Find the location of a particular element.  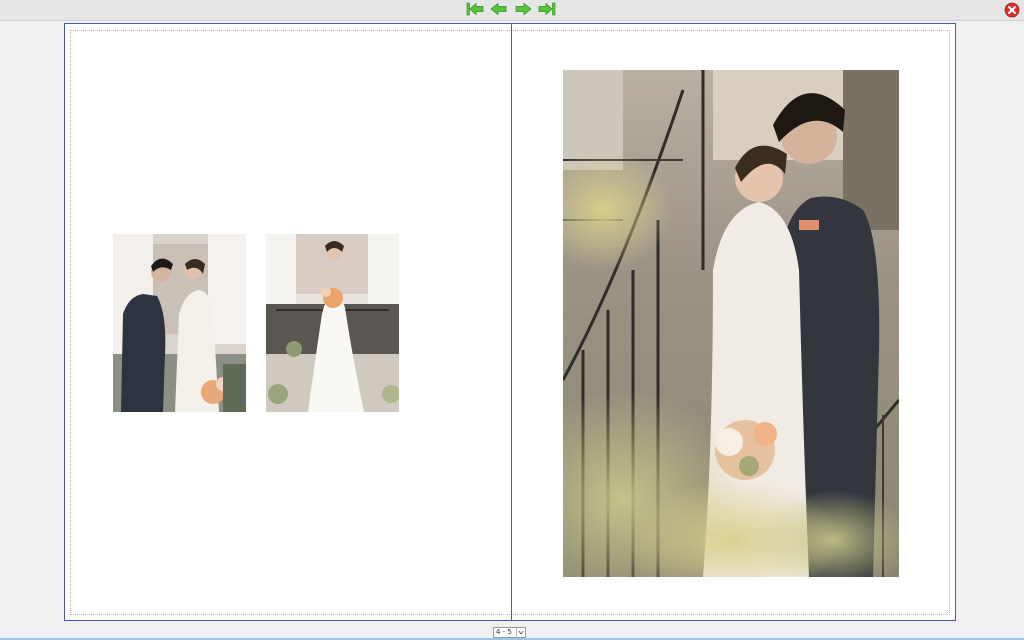

page-navigation is located at coordinates (511, 10).